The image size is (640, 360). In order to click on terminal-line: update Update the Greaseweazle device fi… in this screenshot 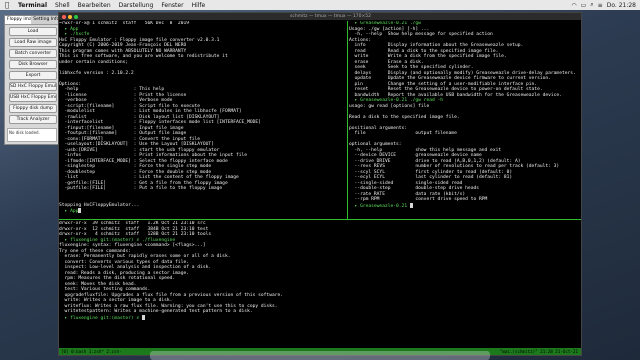, I will do `click(450, 78)`.